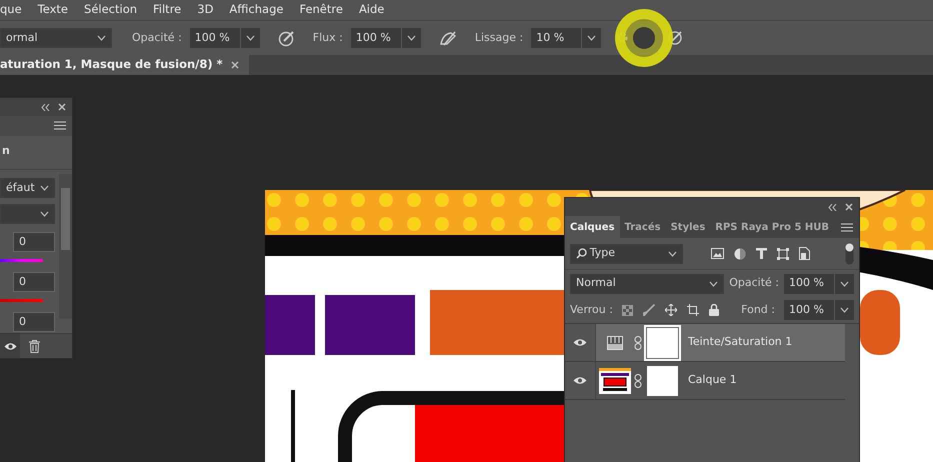 The height and width of the screenshot is (462, 933). What do you see at coordinates (11, 10) in the screenshot?
I see `menu-item: que` at bounding box center [11, 10].